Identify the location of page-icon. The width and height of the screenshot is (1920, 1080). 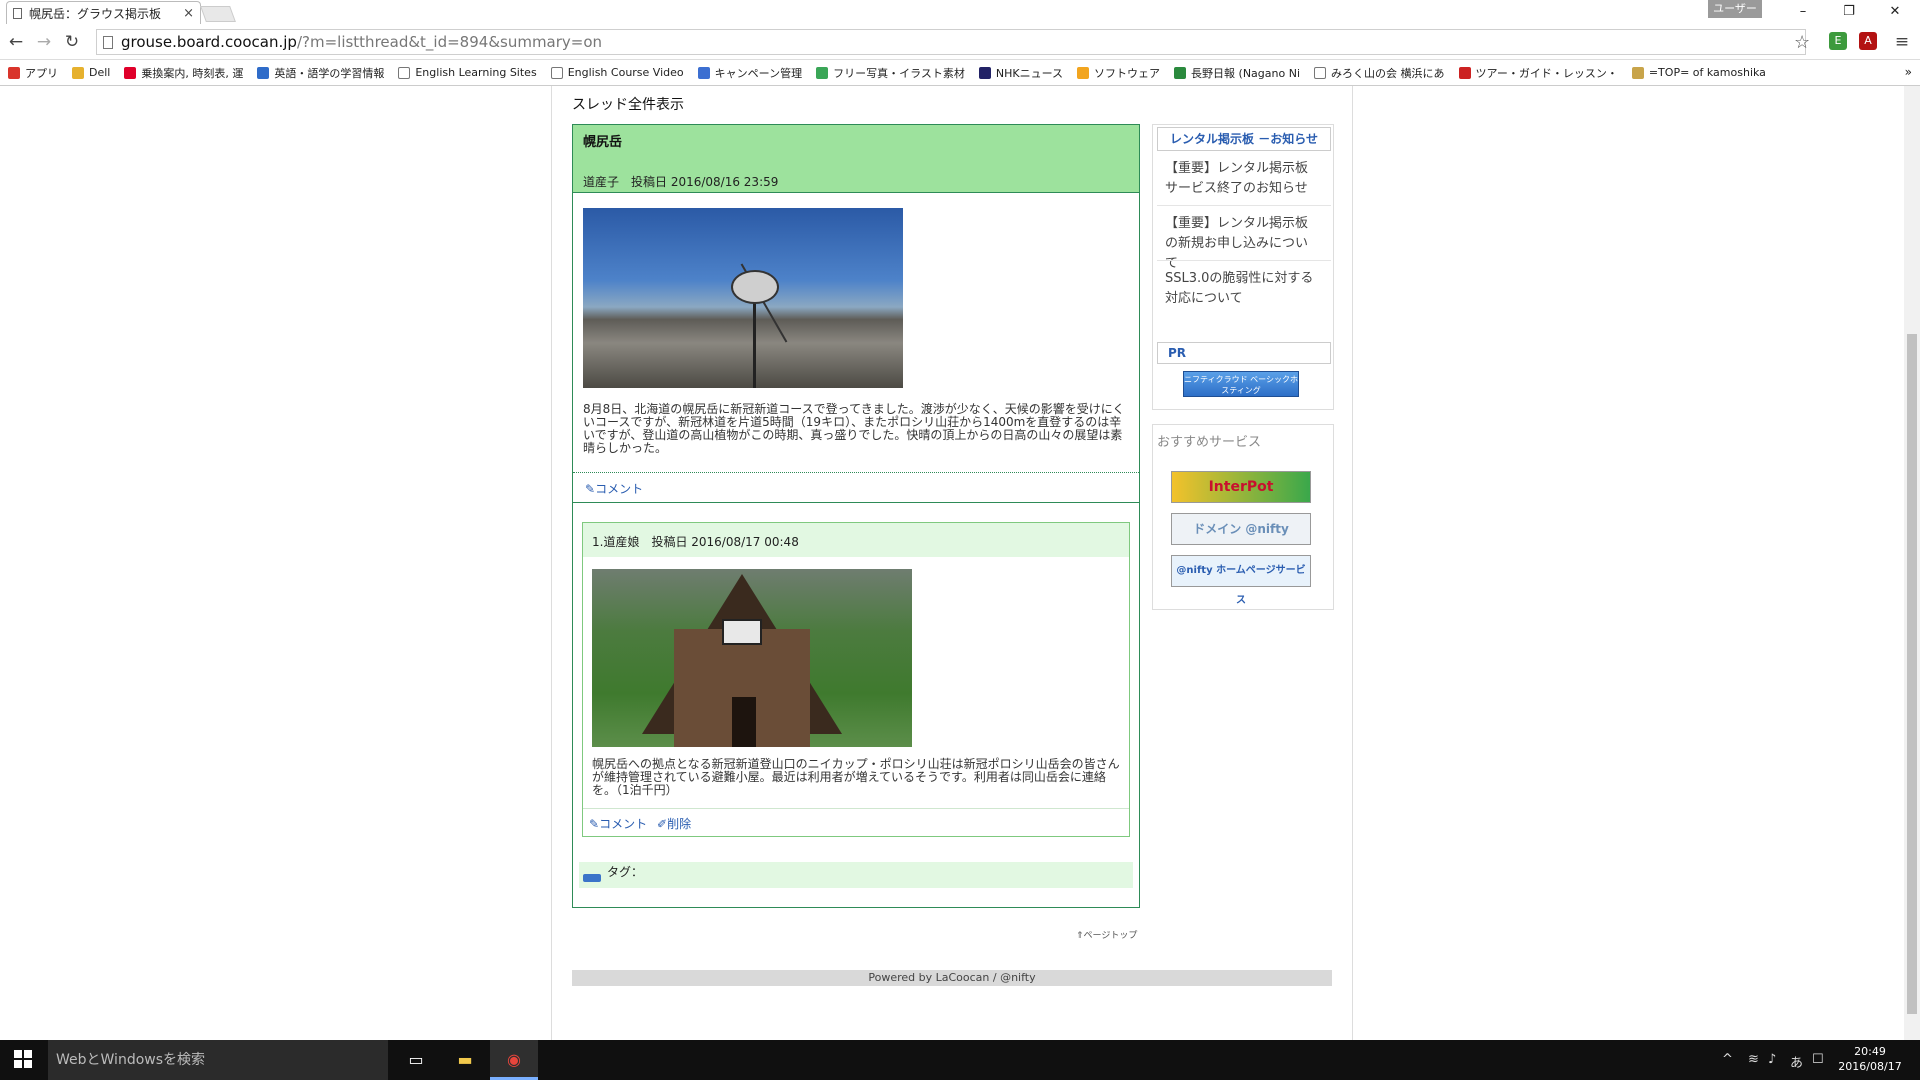
(17, 13).